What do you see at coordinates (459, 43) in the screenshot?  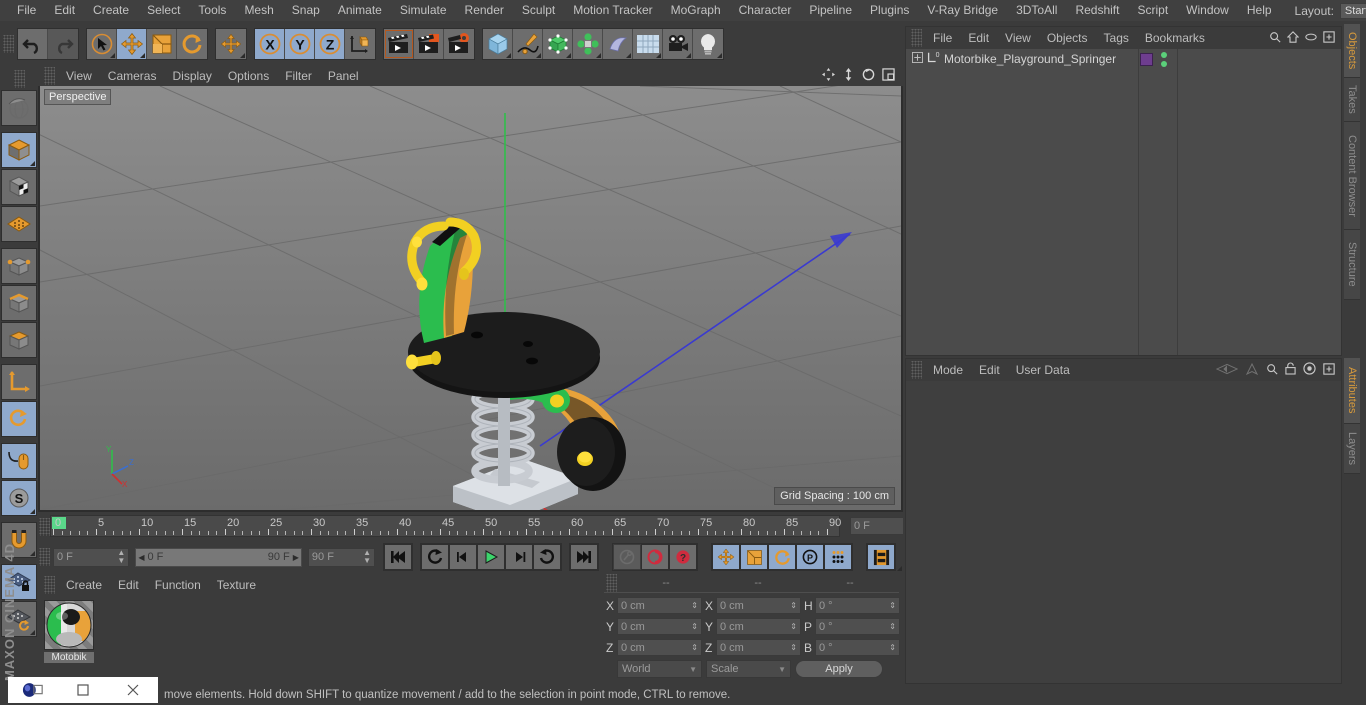 I see `render-settings-button` at bounding box center [459, 43].